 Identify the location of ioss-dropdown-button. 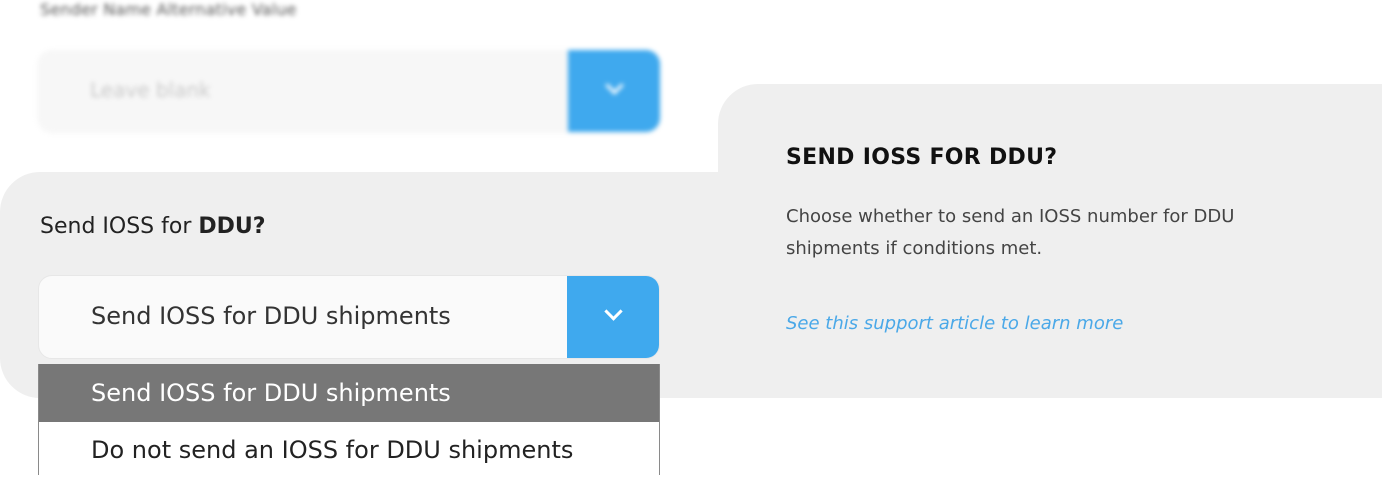
(613, 317).